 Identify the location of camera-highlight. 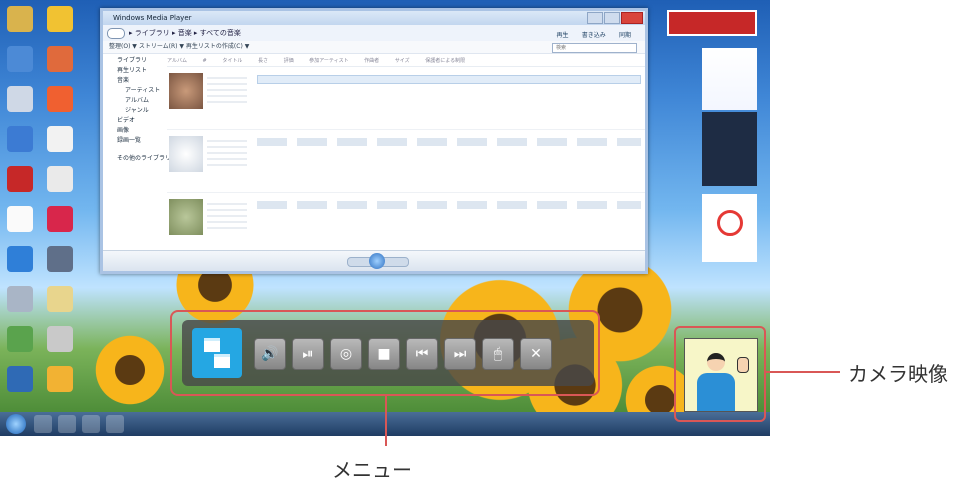
(720, 374).